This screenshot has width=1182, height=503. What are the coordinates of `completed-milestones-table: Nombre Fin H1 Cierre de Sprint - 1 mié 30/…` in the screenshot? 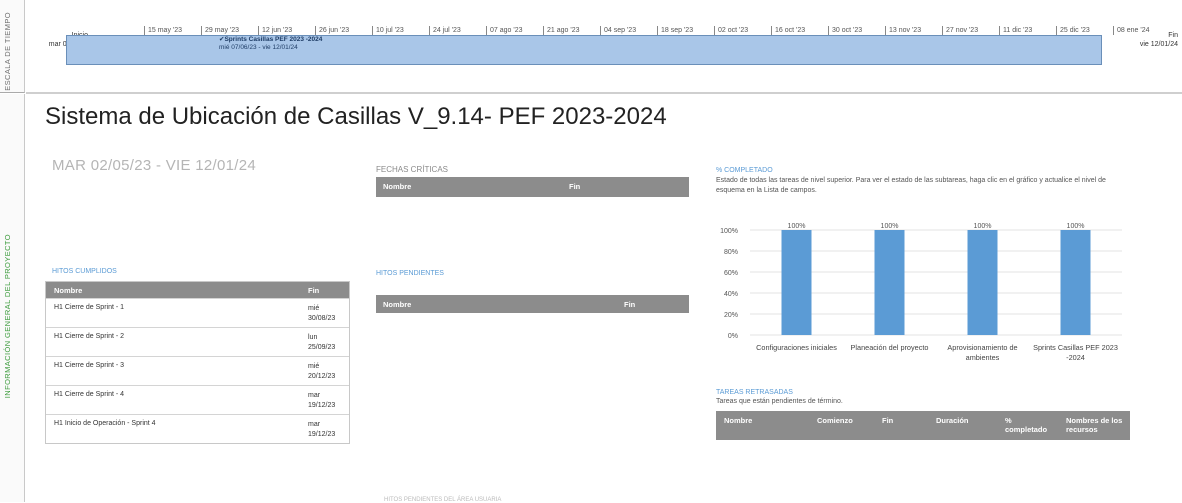 It's located at (197, 362).